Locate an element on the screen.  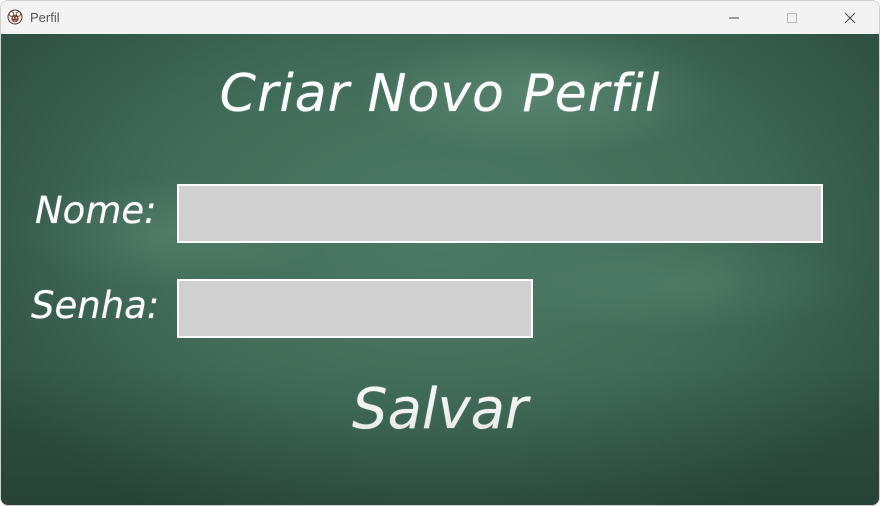
sheep-avatar-icon is located at coordinates (15, 17).